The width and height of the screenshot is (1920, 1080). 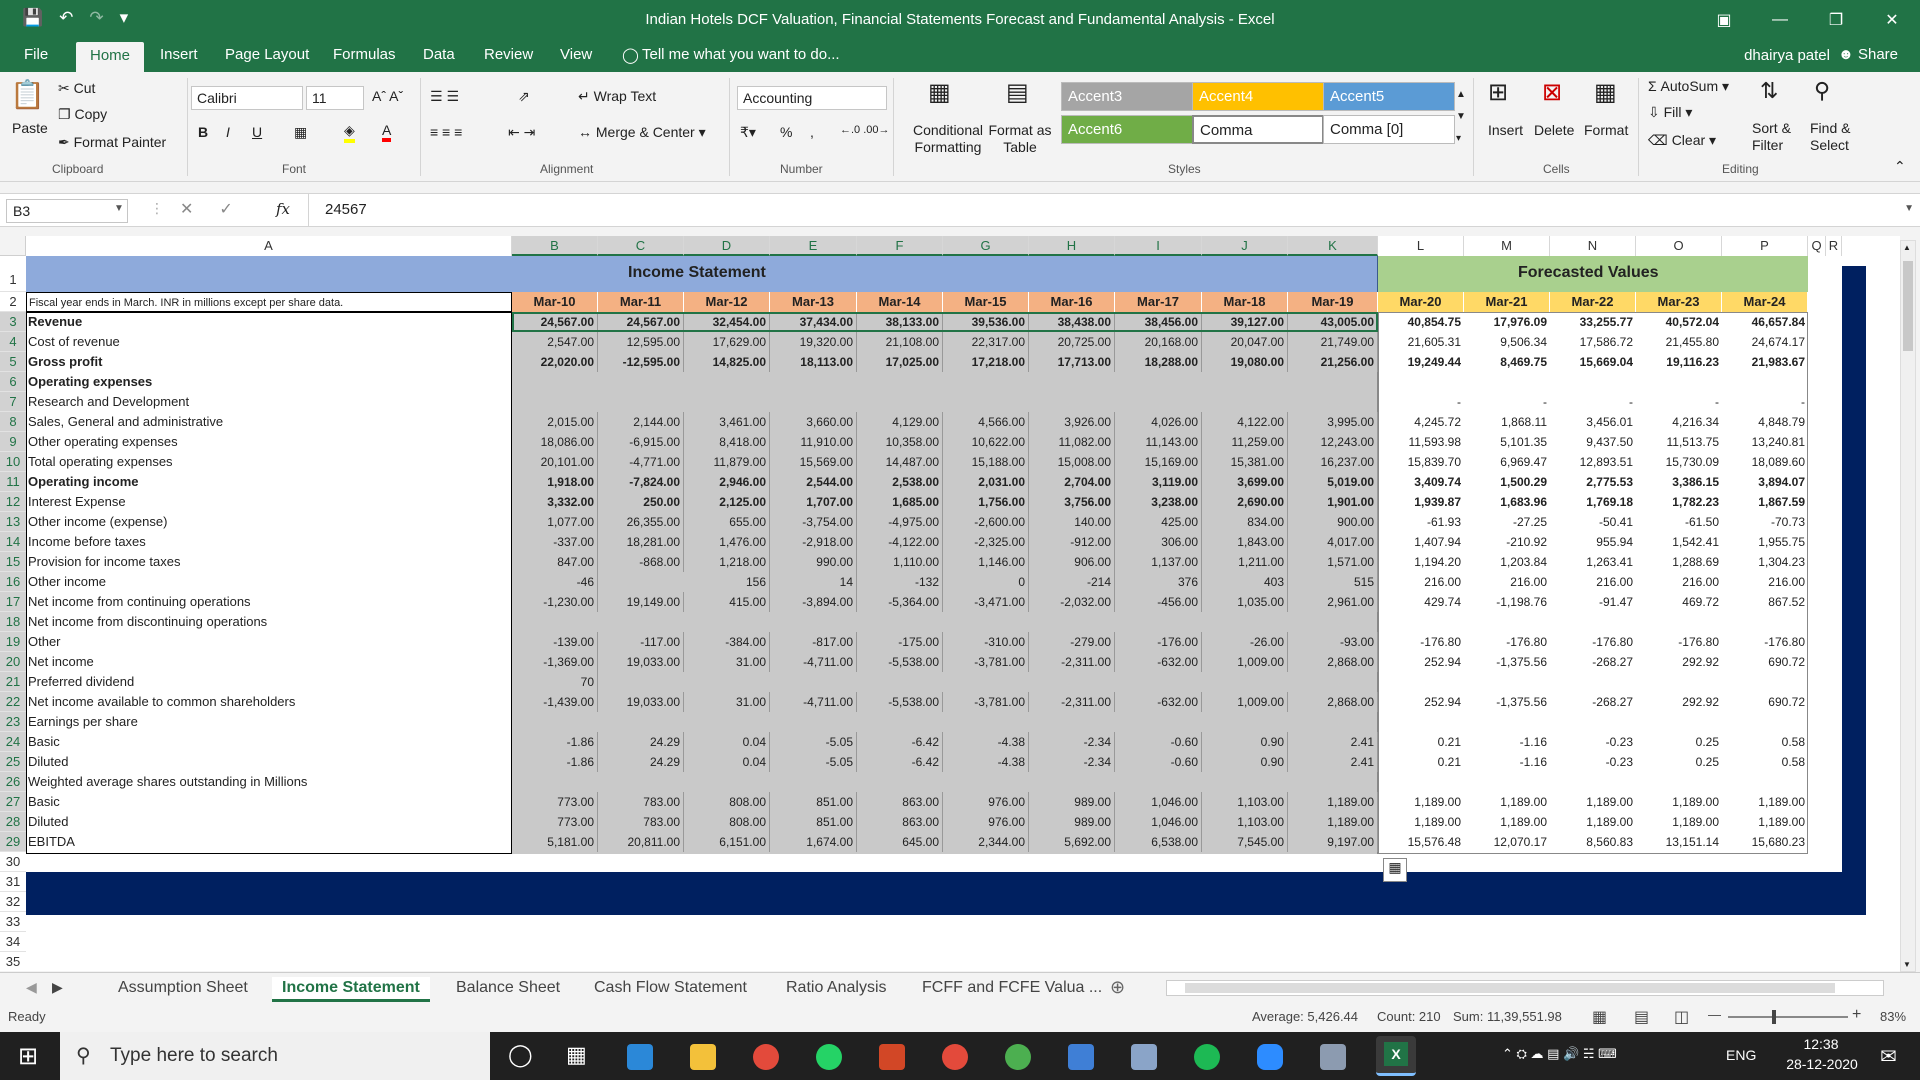 What do you see at coordinates (986, 562) in the screenshot?
I see `table-cell: 1,146.00` at bounding box center [986, 562].